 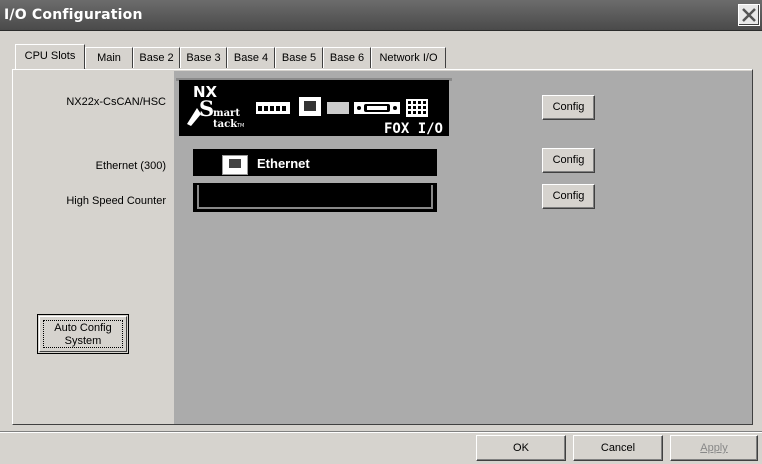 I want to click on tab-base-4: Base 4, so click(x=251, y=57).